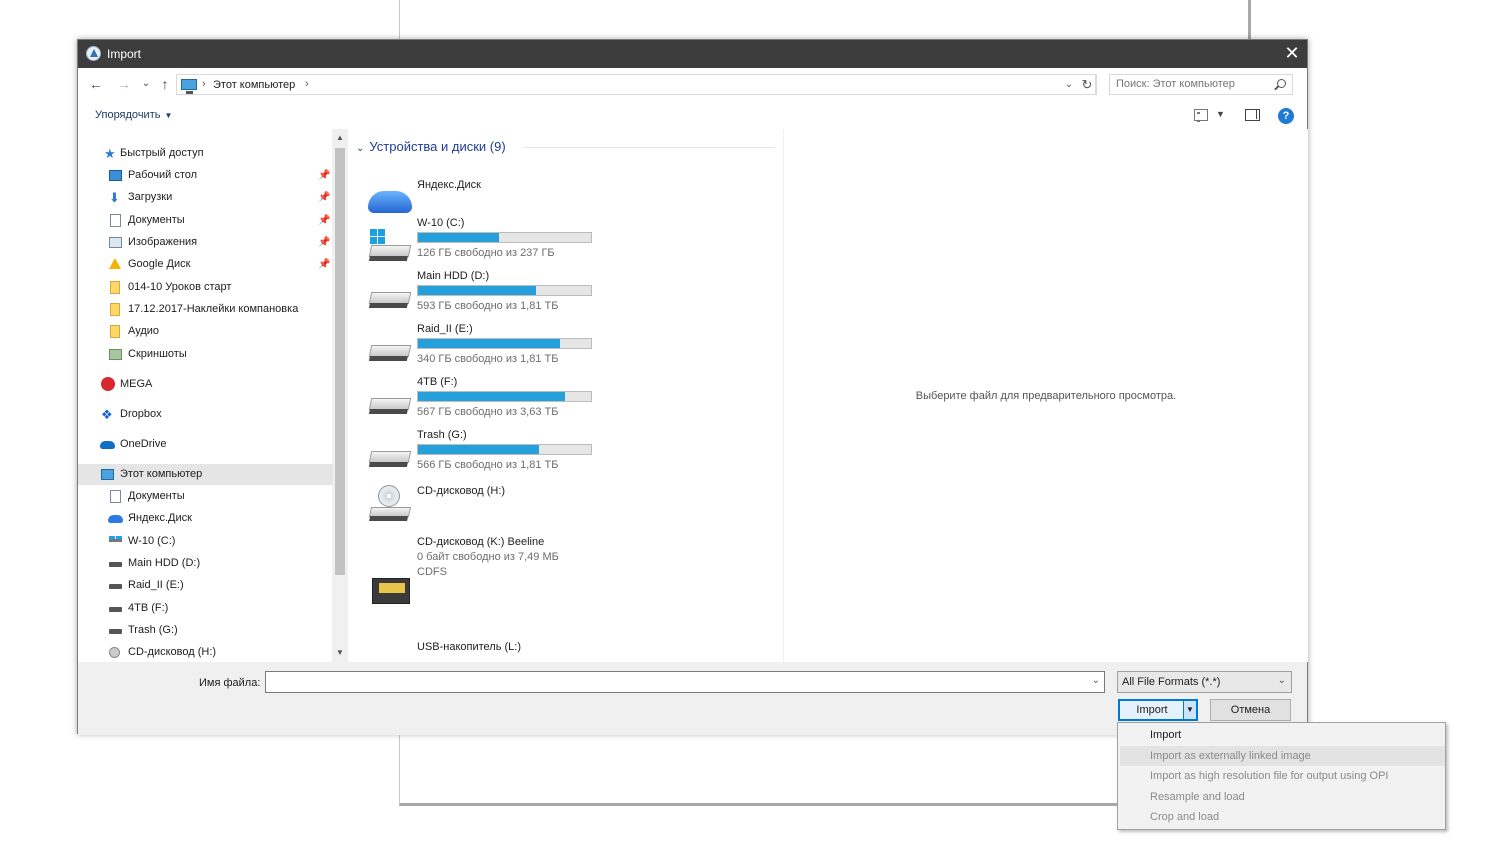 The image size is (1500, 868). I want to click on search-box, so click(1201, 84).